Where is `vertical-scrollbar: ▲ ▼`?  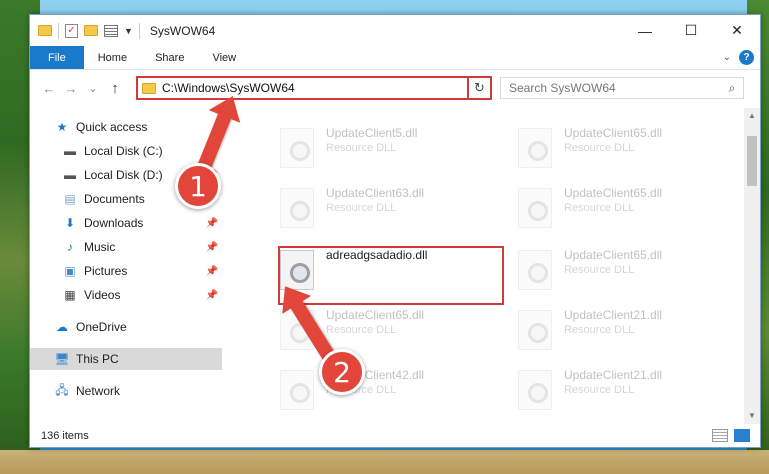
vertical-scrollbar: ▲ ▼ is located at coordinates (752, 266).